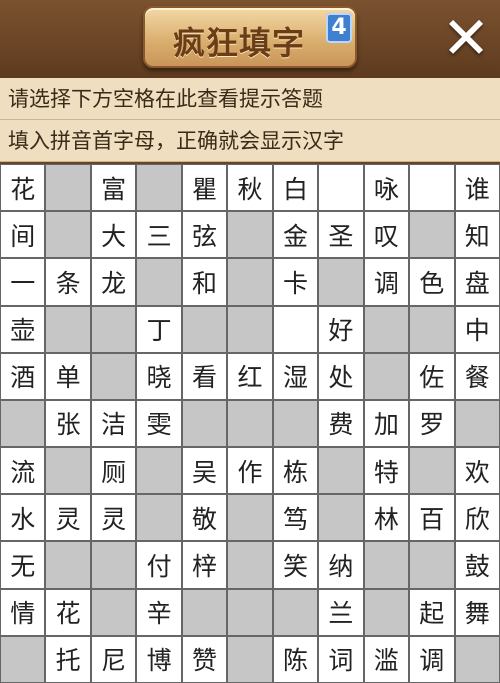 This screenshot has width=500, height=683. I want to click on letter-cell: 陈, so click(295, 659).